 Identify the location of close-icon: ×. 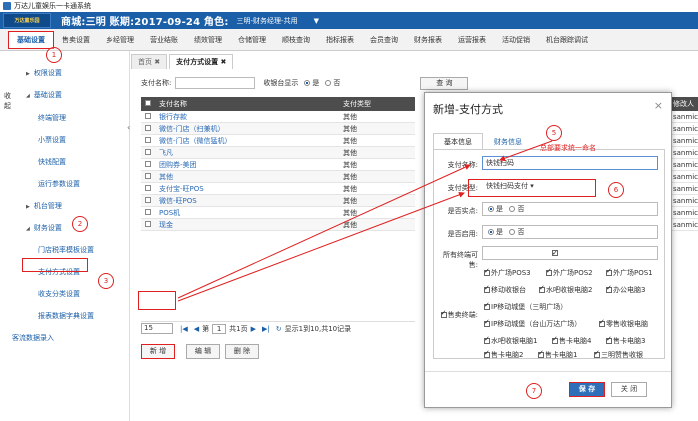
(658, 105).